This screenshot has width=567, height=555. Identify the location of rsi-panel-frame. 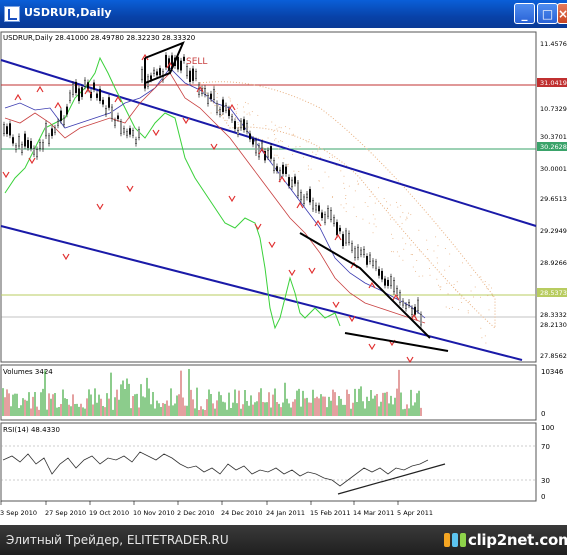
(268, 462).